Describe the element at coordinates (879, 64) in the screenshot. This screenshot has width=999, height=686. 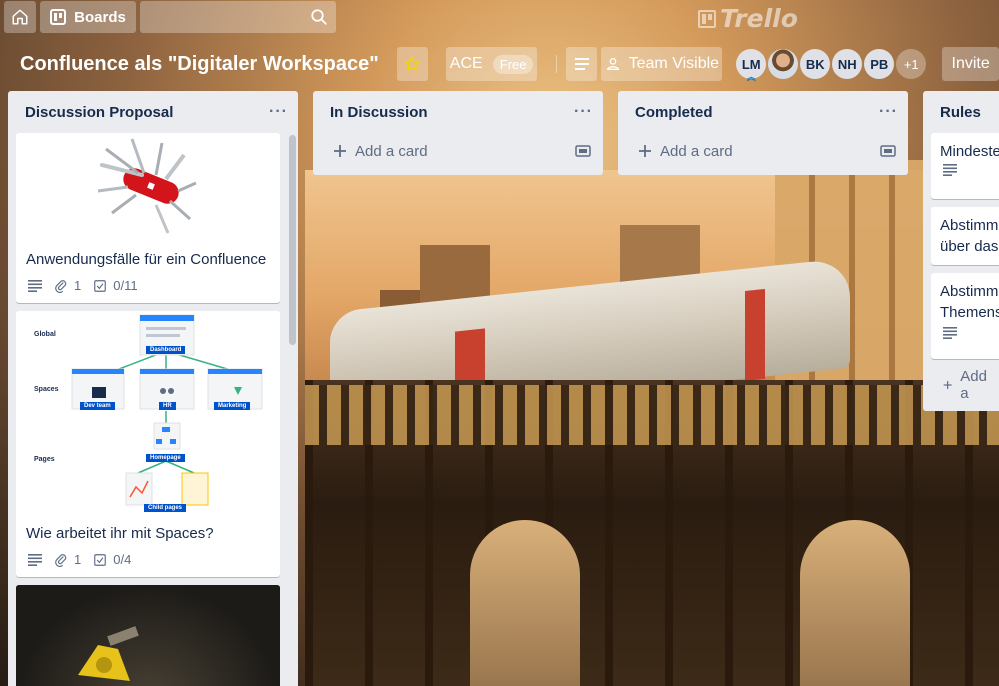
I see `avatar: PB` at that location.